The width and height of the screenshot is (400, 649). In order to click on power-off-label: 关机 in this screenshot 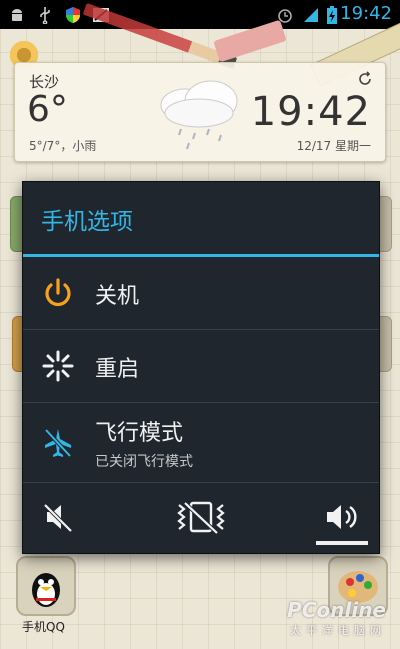, I will do `click(117, 296)`.